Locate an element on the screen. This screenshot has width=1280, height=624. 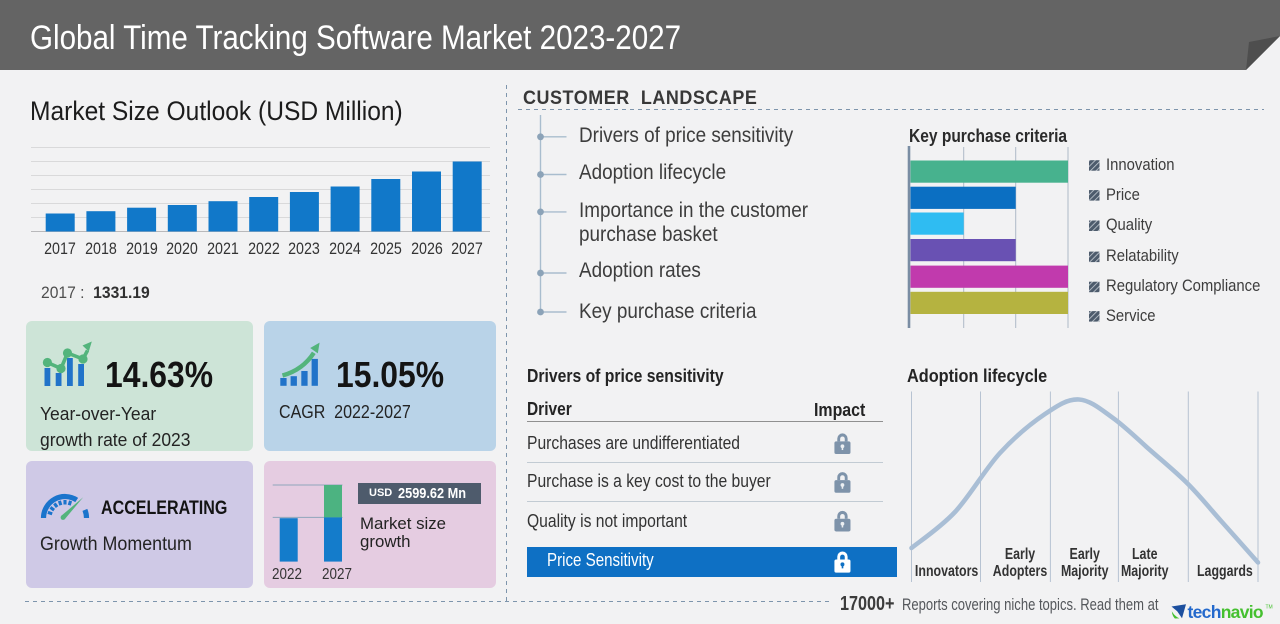
svg-text: technavio is located at coordinates (1225, 612).